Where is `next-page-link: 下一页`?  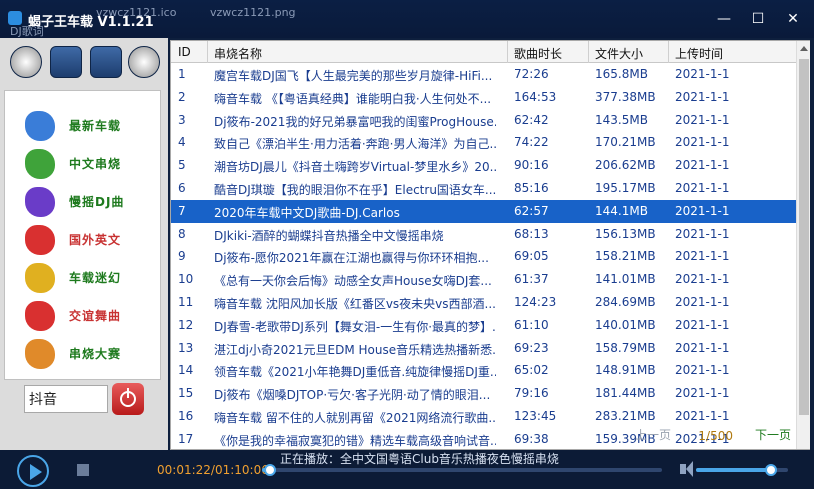
next-page-link: 下一页 is located at coordinates (773, 434).